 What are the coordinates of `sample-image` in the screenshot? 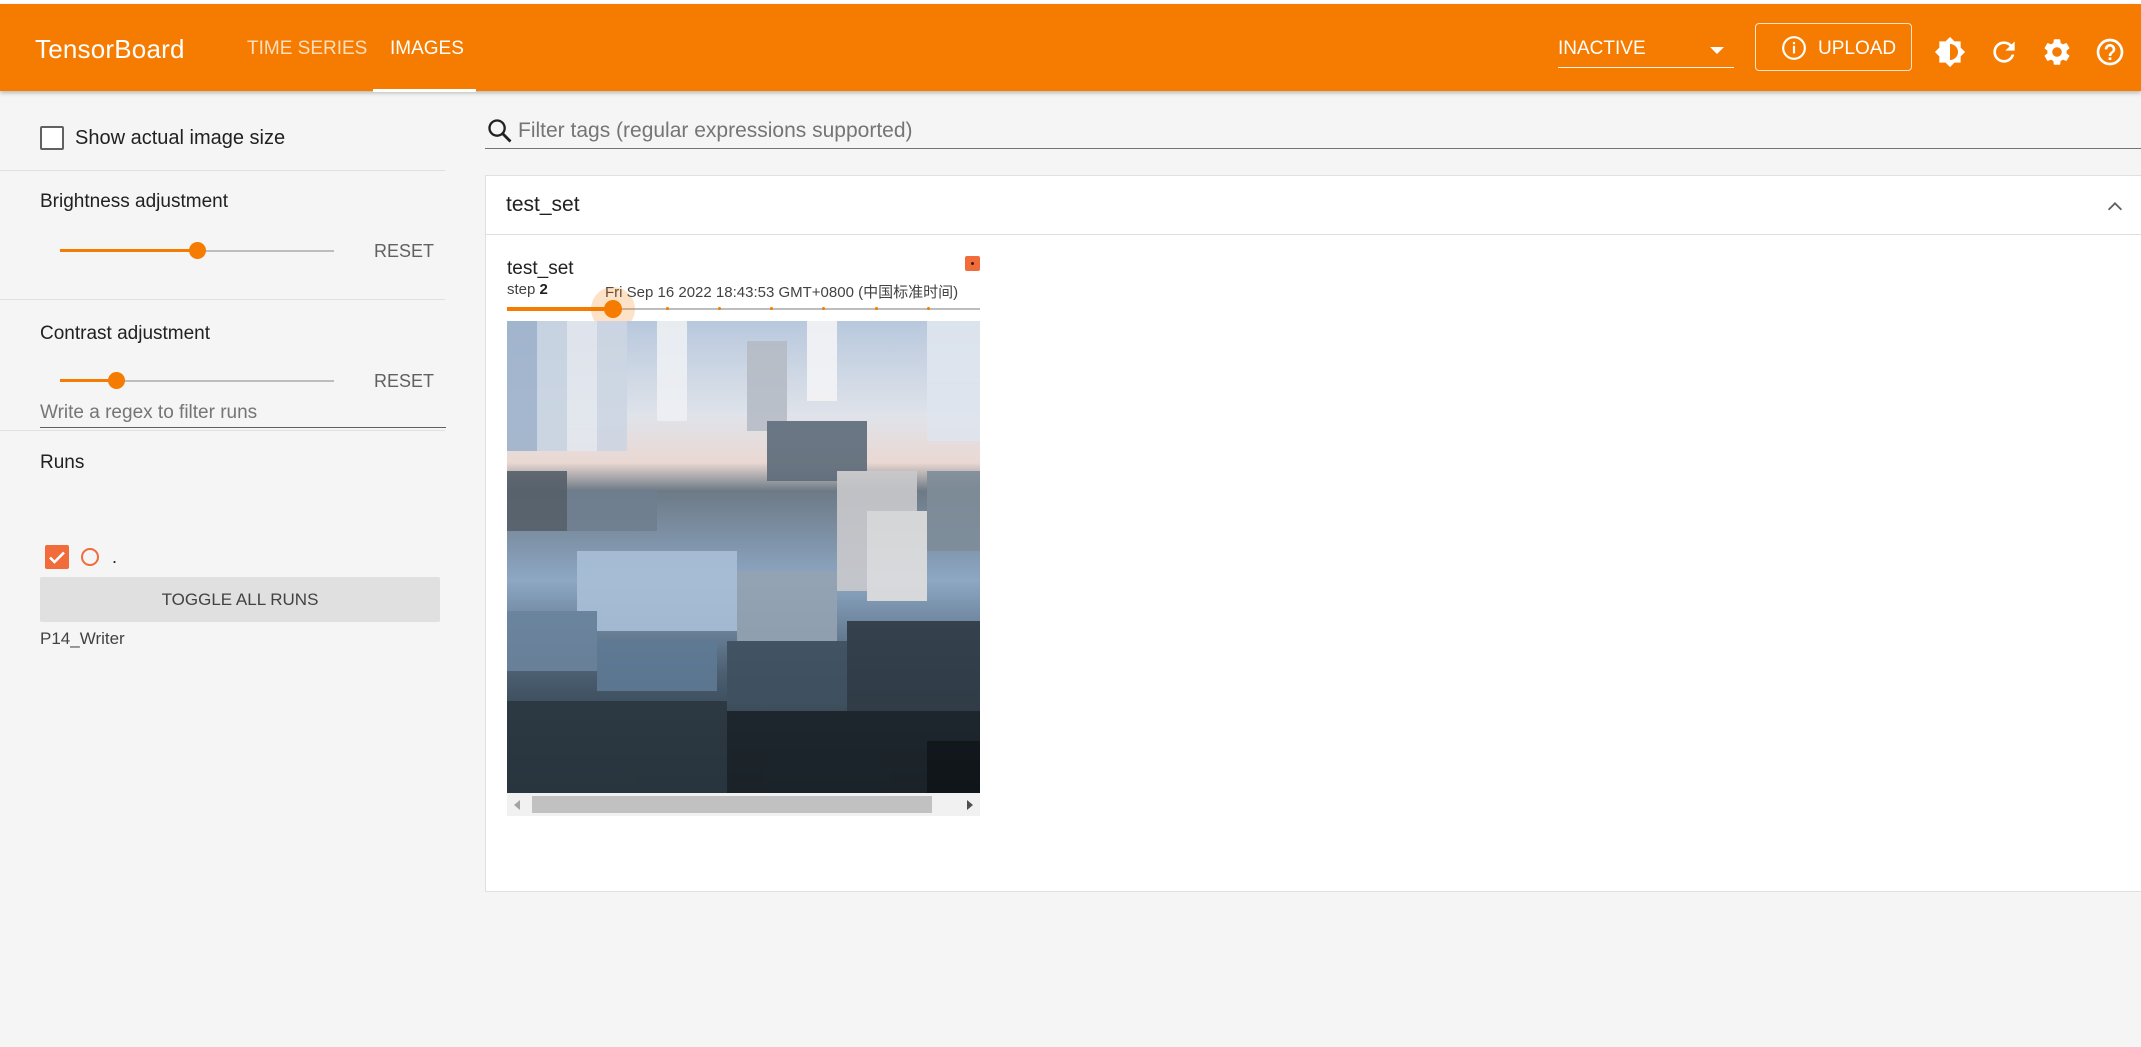 It's located at (743, 557).